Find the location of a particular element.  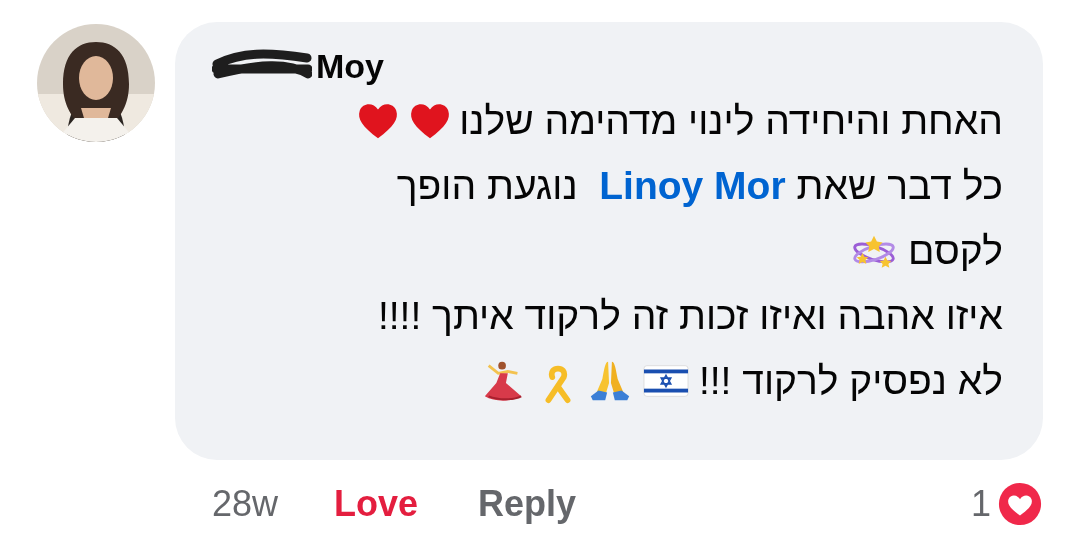

author-name: Moy is located at coordinates (350, 66).